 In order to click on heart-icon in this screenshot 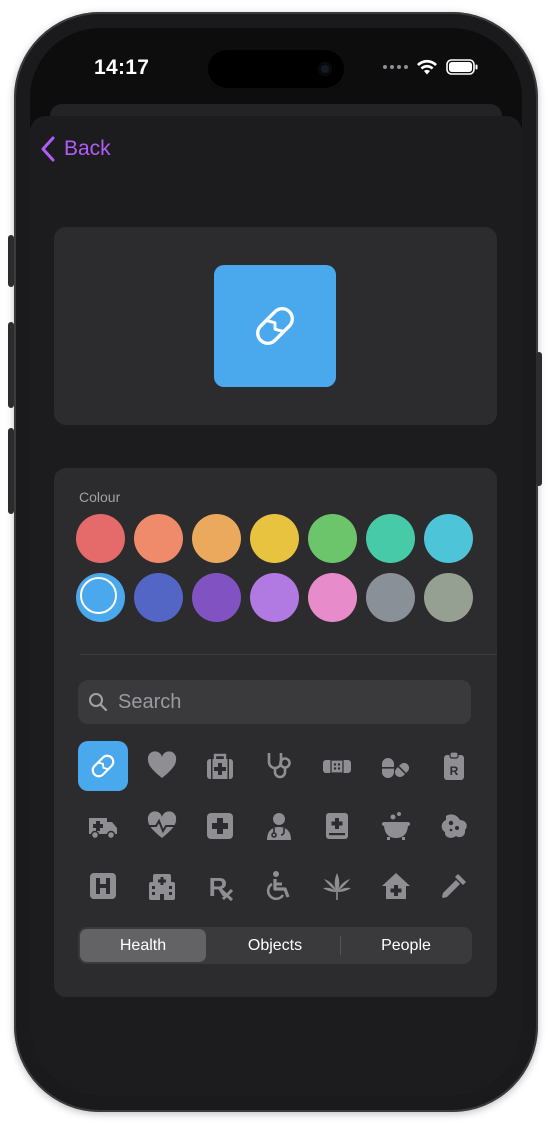, I will do `click(162, 764)`.